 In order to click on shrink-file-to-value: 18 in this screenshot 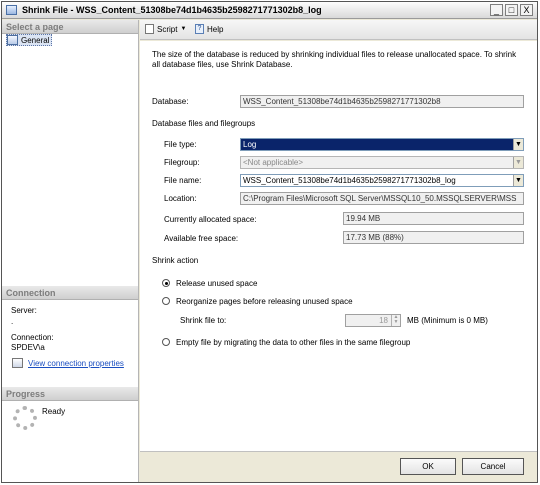, I will do `click(383, 320)`.